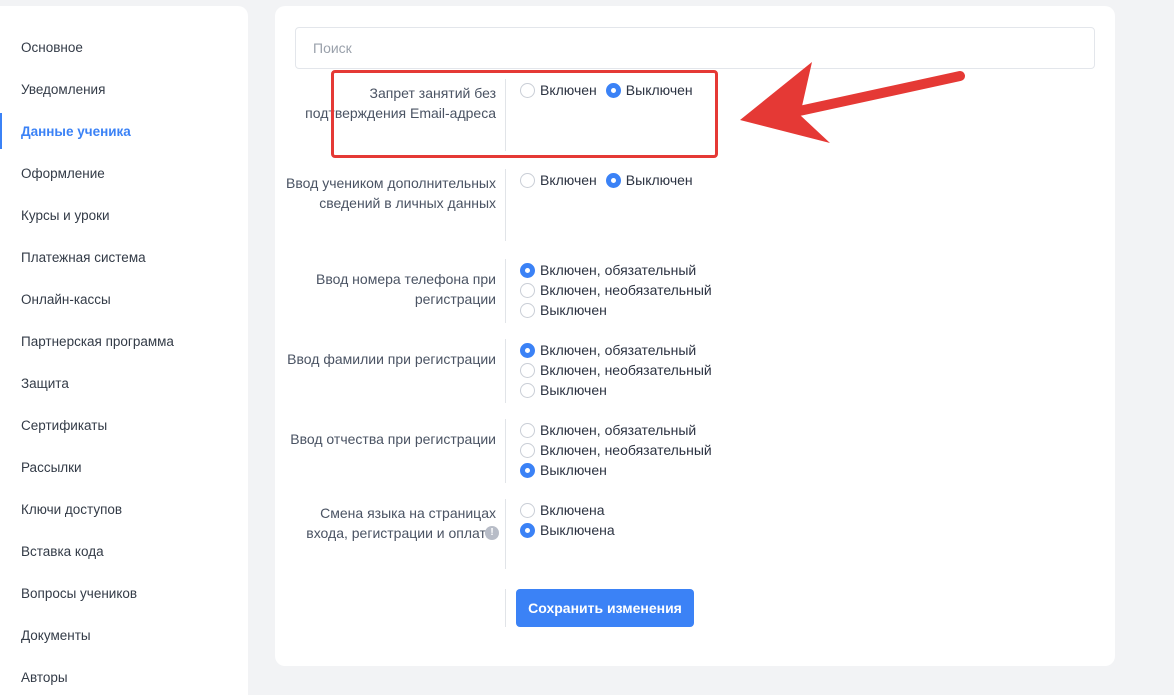  Describe the element at coordinates (124, 215) in the screenshot. I see `sidebar-item-courses: Курсы и уроки` at that location.